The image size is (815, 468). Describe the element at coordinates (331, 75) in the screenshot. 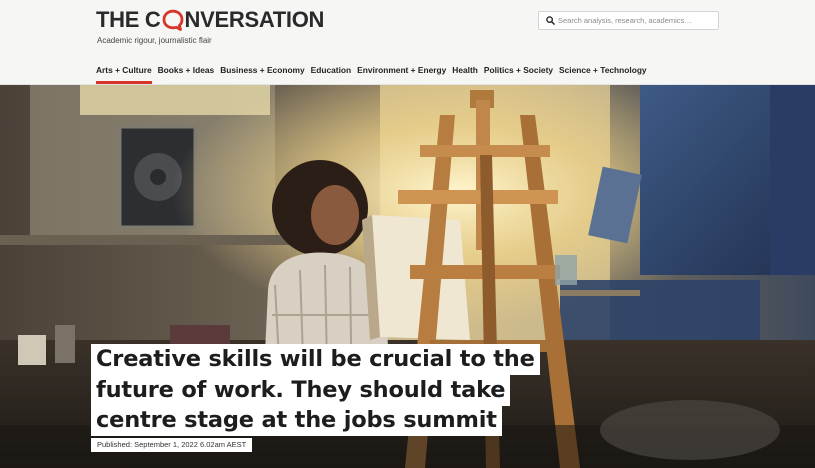

I see `nav-item-education: Education` at that location.